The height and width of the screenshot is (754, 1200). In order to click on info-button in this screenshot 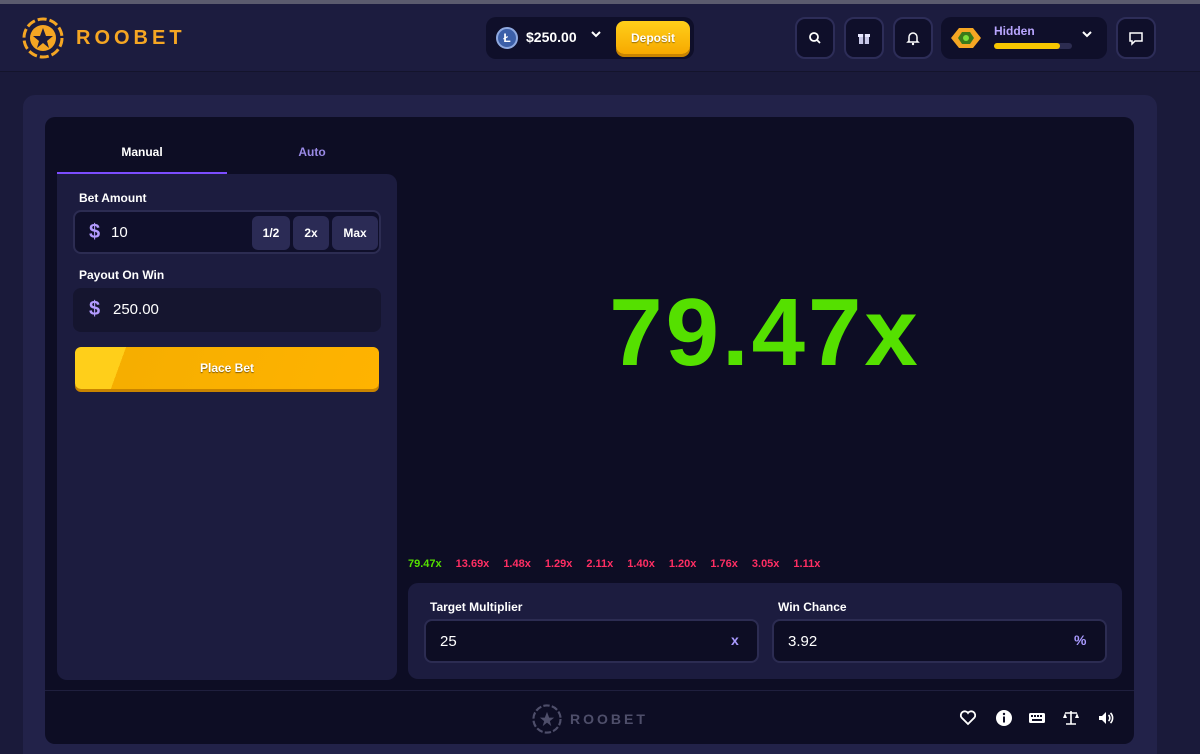, I will do `click(1004, 718)`.